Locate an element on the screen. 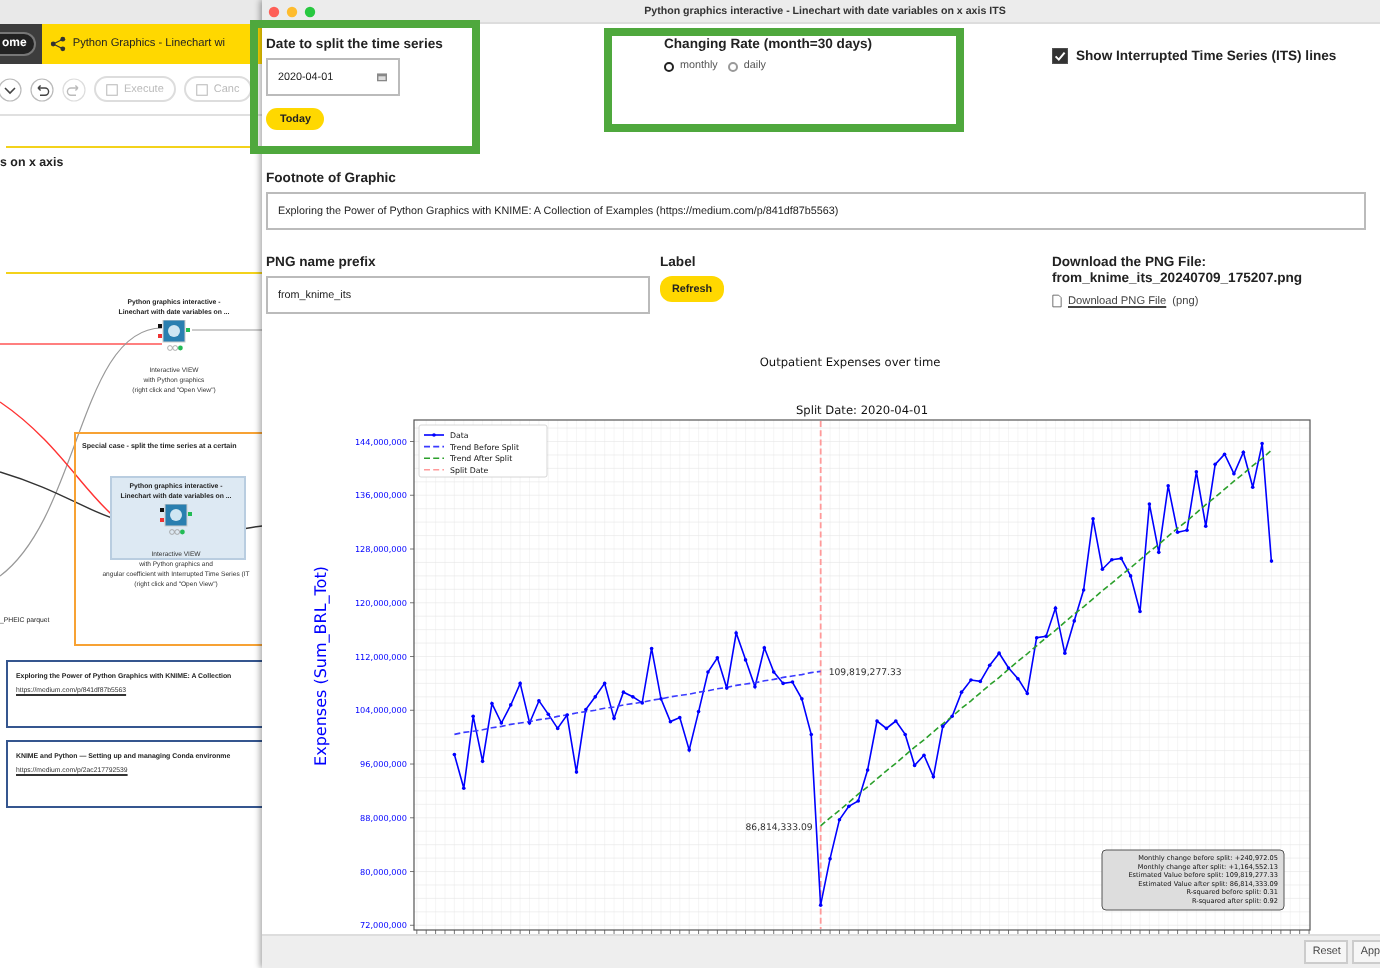 The width and height of the screenshot is (1380, 968). undo-icon is located at coordinates (42, 89).